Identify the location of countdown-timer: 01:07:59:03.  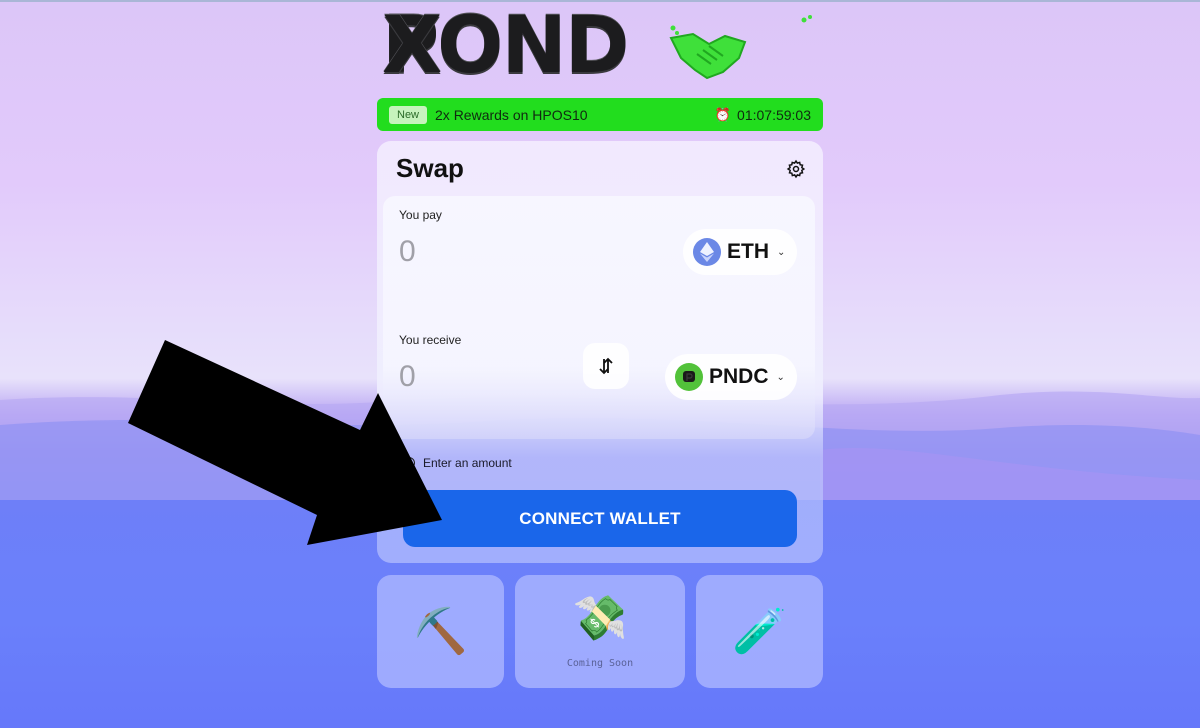
(774, 114).